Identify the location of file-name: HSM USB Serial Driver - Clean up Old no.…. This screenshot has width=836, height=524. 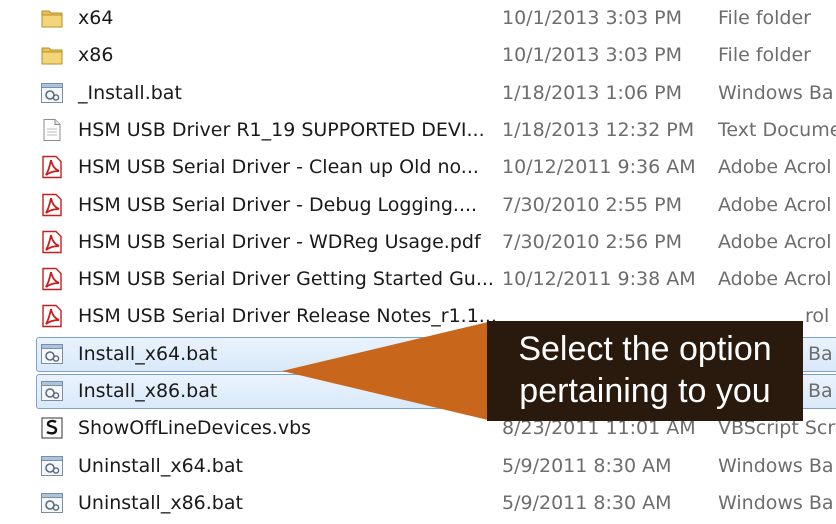
(278, 167).